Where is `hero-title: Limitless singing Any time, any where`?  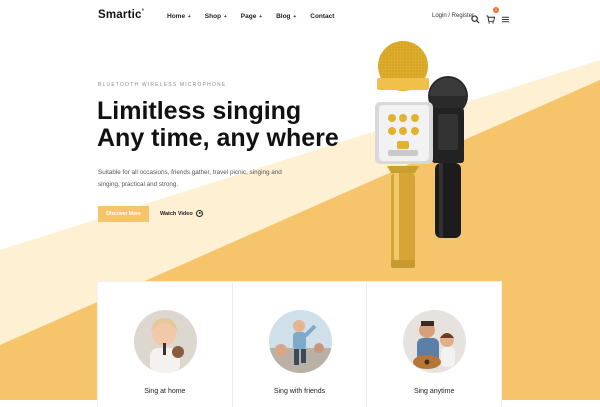
hero-title: Limitless singing Any time, any where is located at coordinates (218, 125).